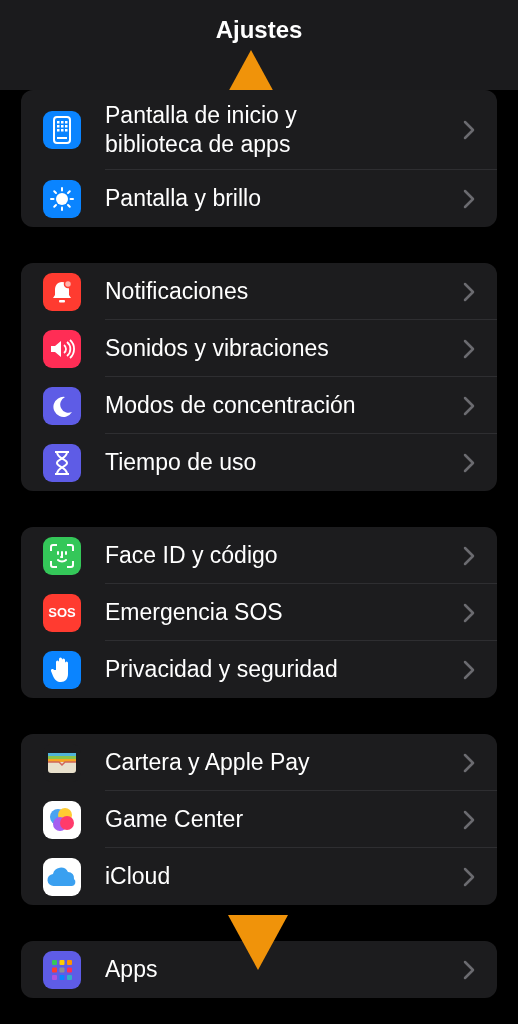 The height and width of the screenshot is (1024, 518). Describe the element at coordinates (62, 198) in the screenshot. I see `sun-icon` at that location.